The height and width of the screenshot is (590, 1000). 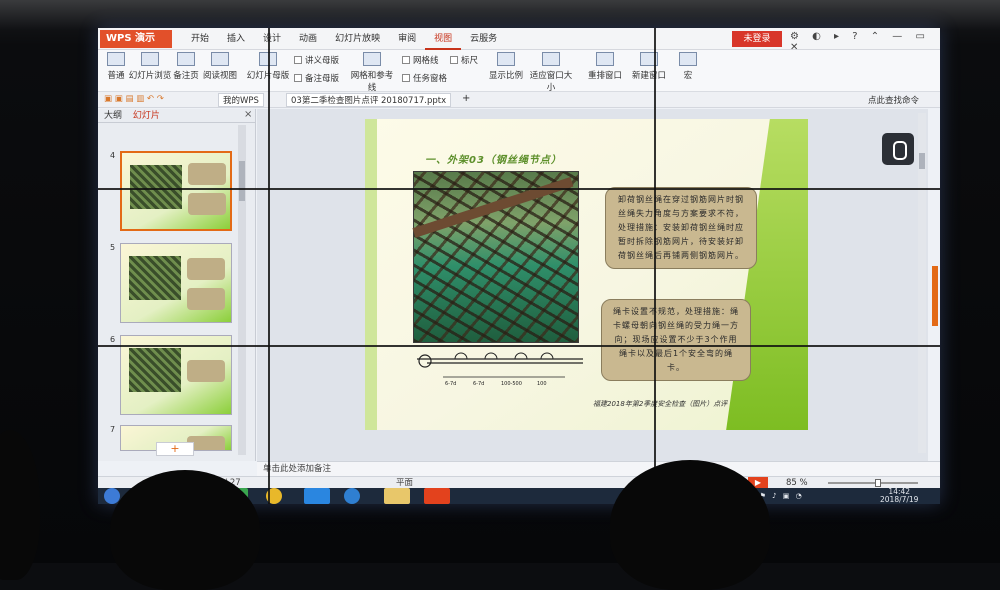 I want to click on notes-master-button: 备注母版, so click(x=316, y=78).